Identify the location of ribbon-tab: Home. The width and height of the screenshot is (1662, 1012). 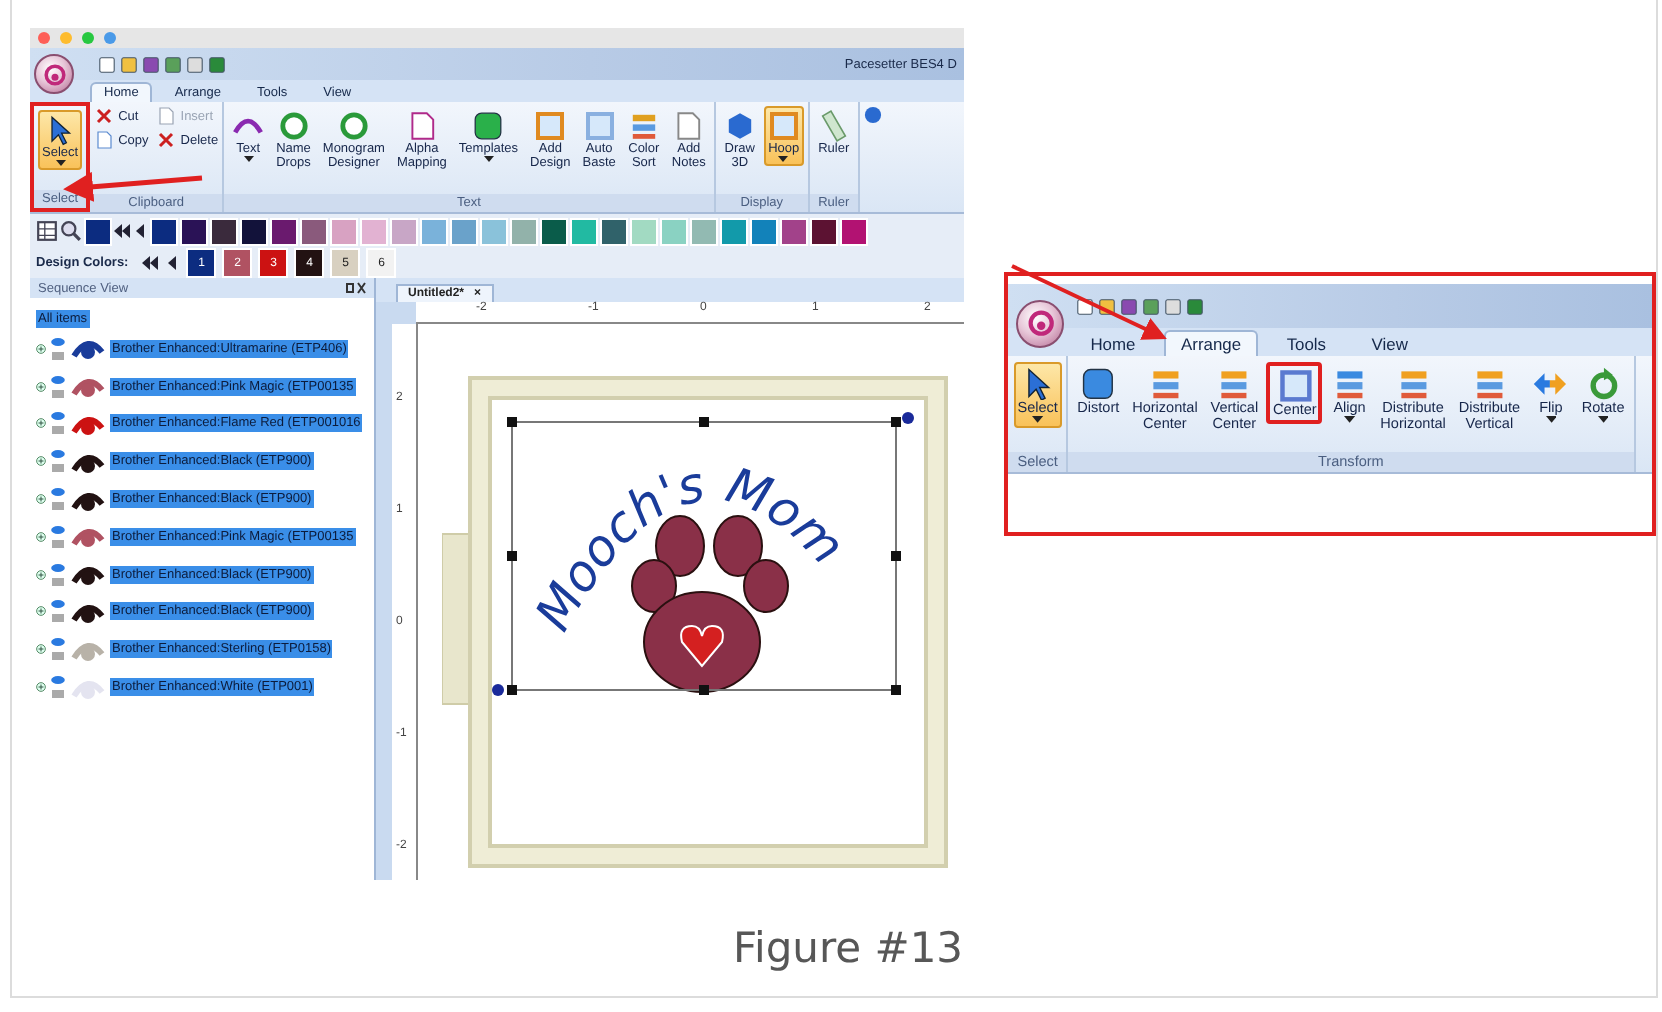
(1113, 343).